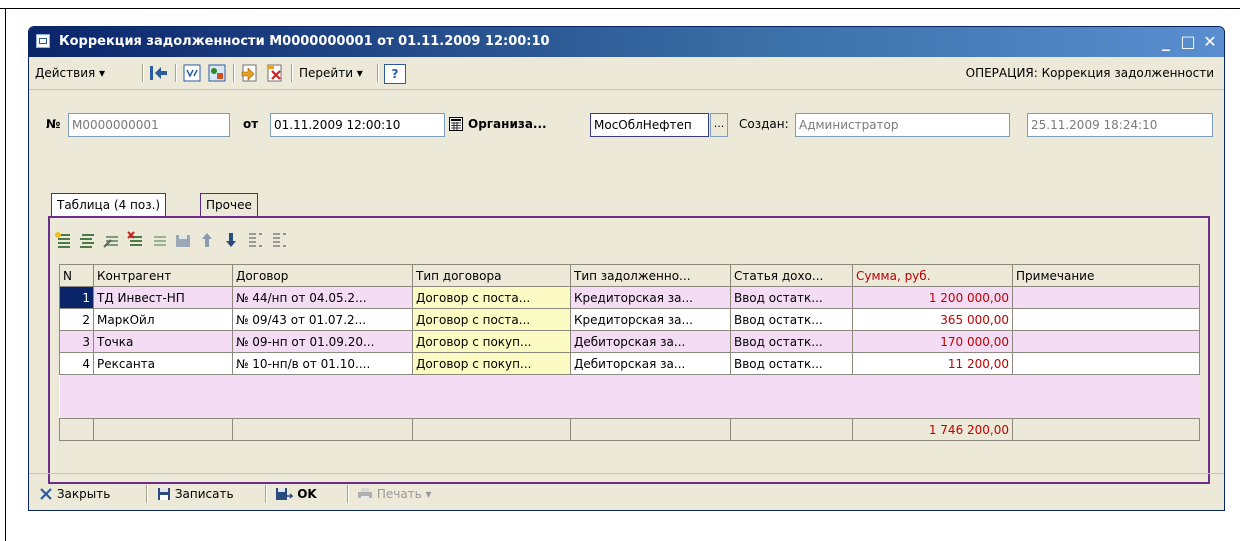  Describe the element at coordinates (932, 319) in the screenshot. I see `cell-sum: 365 000,00` at that location.